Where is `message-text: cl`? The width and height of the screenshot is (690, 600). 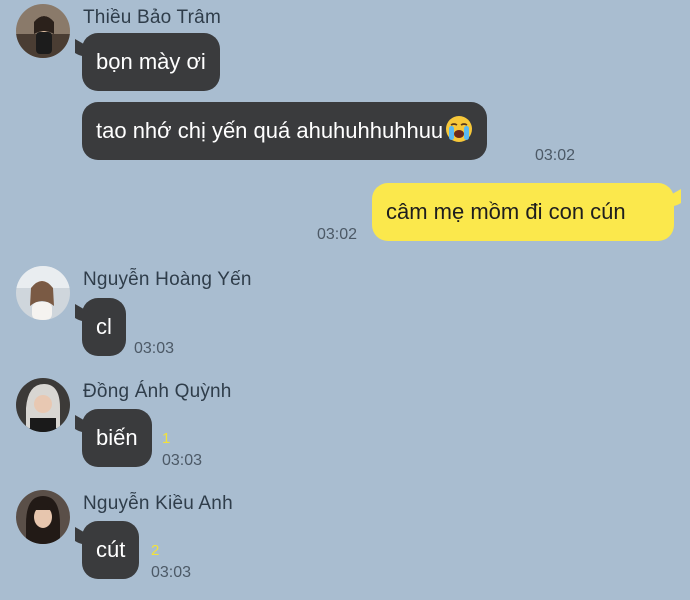 message-text: cl is located at coordinates (104, 326).